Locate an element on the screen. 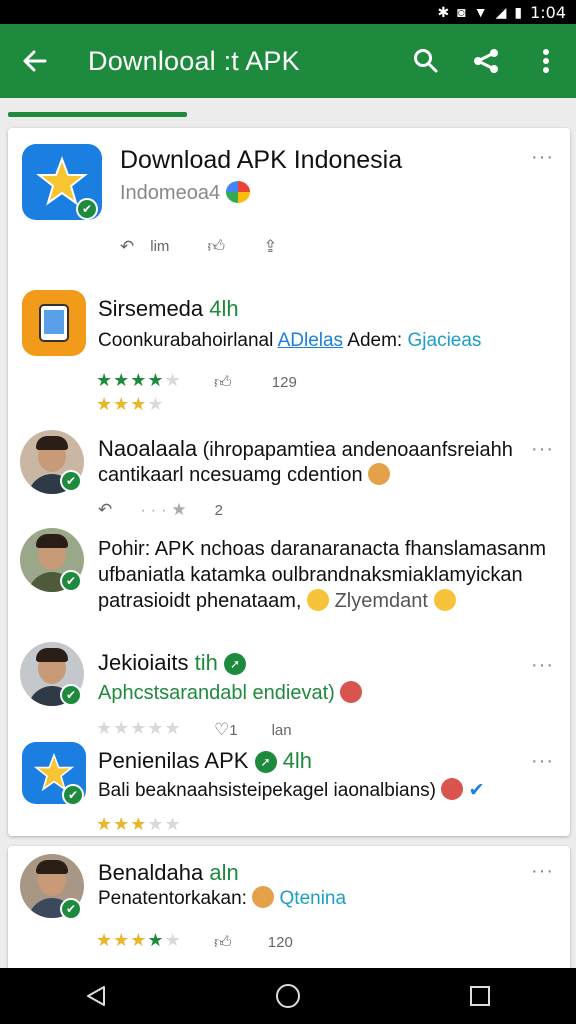  post-text-part: patrasioidt phenataam, is located at coordinates (200, 601).